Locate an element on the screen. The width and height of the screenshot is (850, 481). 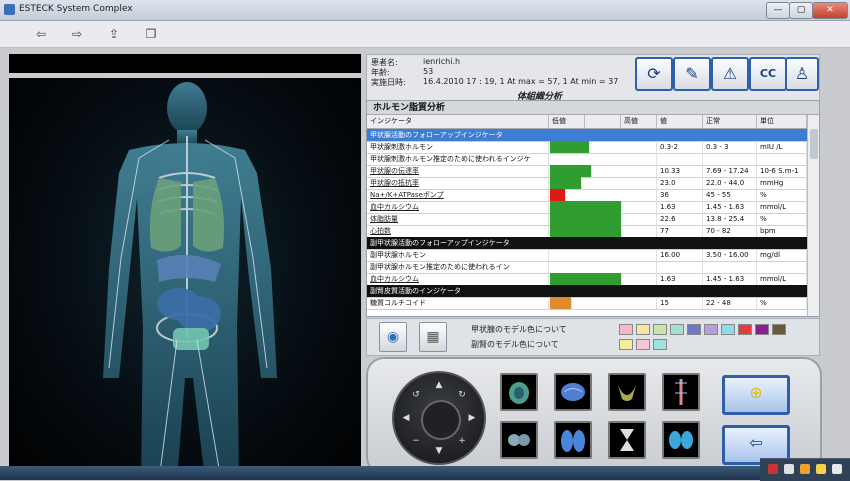
organ-brain-button is located at coordinates (573, 392).